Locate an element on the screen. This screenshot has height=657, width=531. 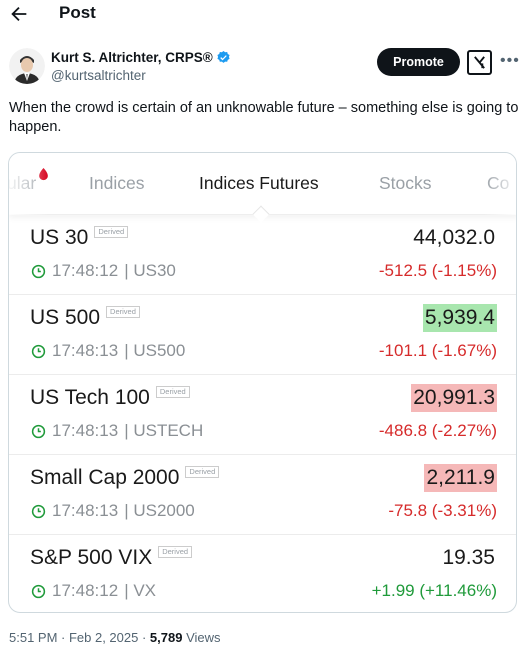
instrument-name: US Tech 100 Derived is located at coordinates (110, 398).